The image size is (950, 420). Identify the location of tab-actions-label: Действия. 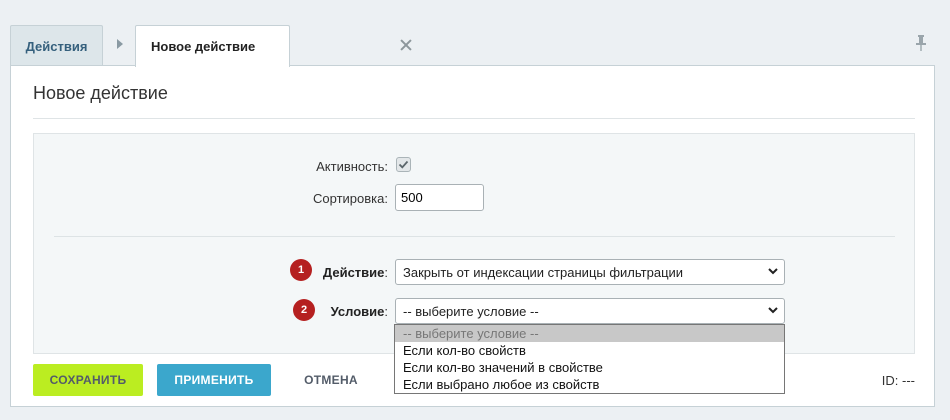
(56, 46).